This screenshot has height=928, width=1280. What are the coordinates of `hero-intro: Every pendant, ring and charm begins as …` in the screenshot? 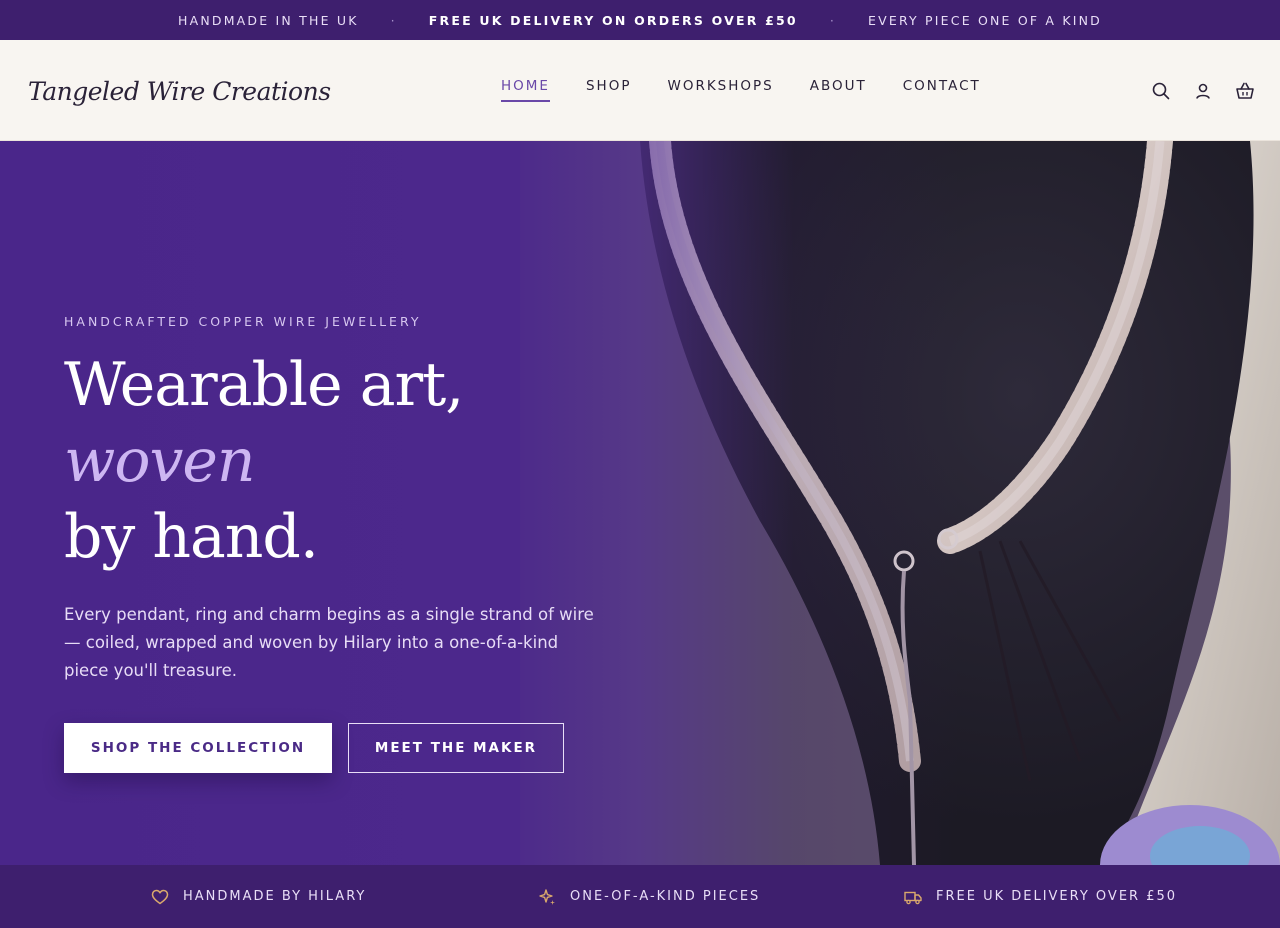 It's located at (329, 642).